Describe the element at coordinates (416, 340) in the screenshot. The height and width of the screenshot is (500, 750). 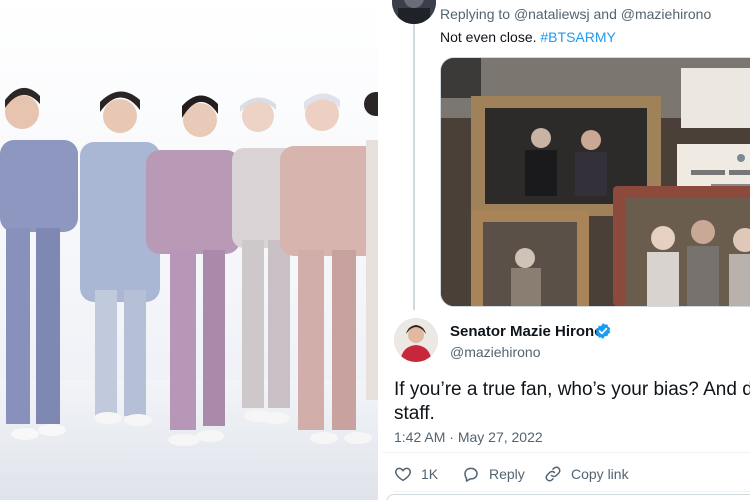
I see `author-avatar` at that location.